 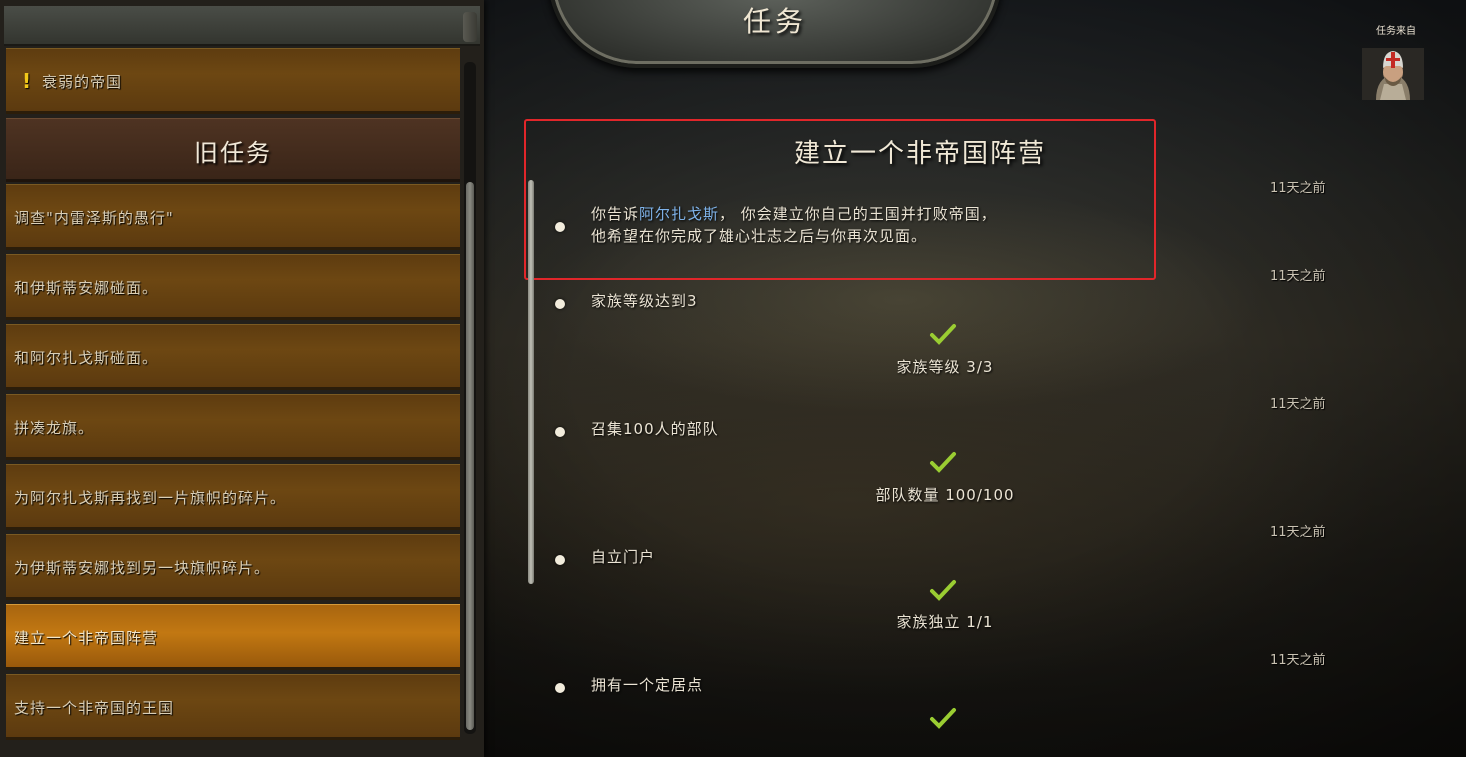 What do you see at coordinates (858, 214) in the screenshot?
I see `desc-text: ， 你会建立你自己的王国并打败帝国，` at bounding box center [858, 214].